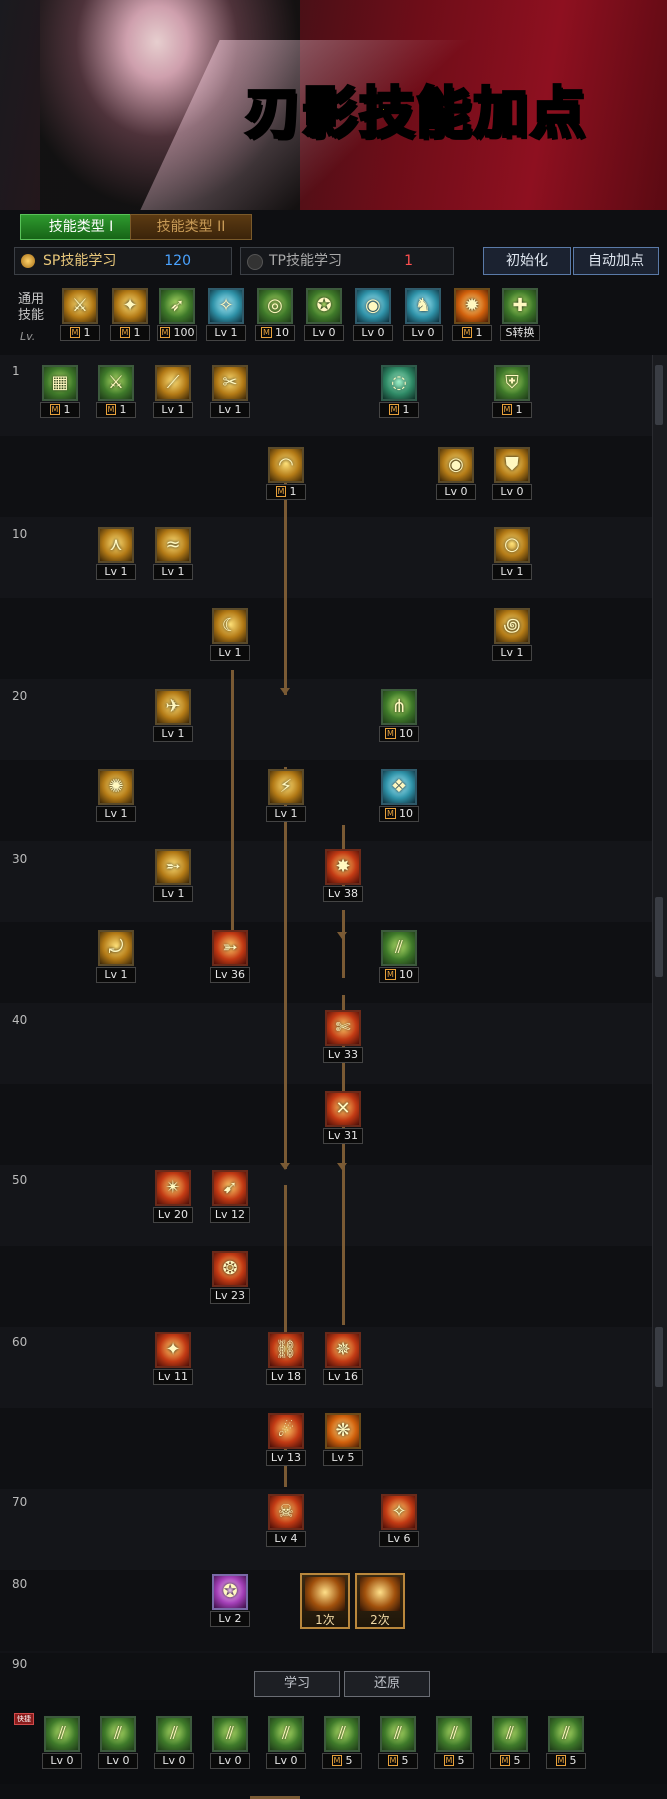 This screenshot has width=667, height=1799. I want to click on blast-icon: ✸, so click(343, 867).